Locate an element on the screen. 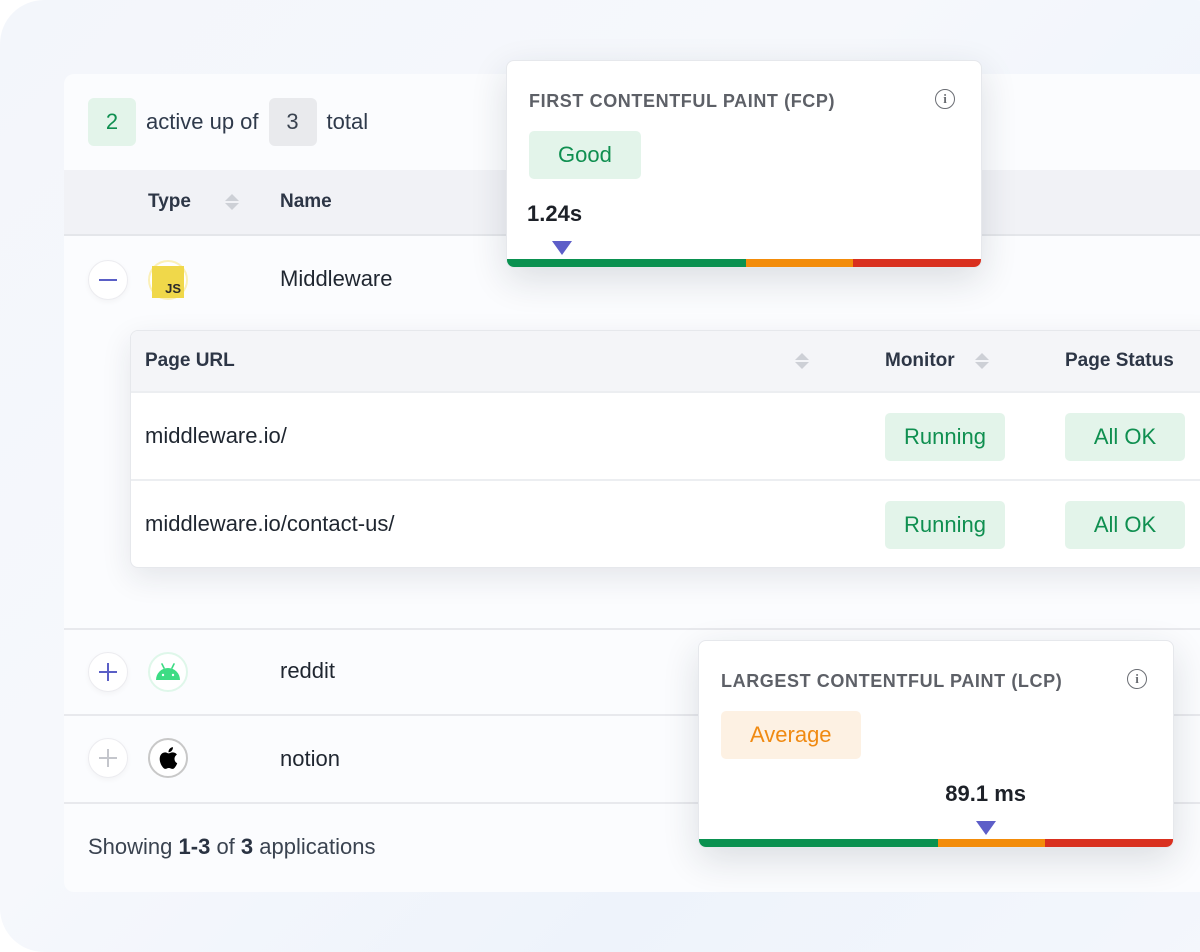  column-label-type: Type is located at coordinates (169, 201).